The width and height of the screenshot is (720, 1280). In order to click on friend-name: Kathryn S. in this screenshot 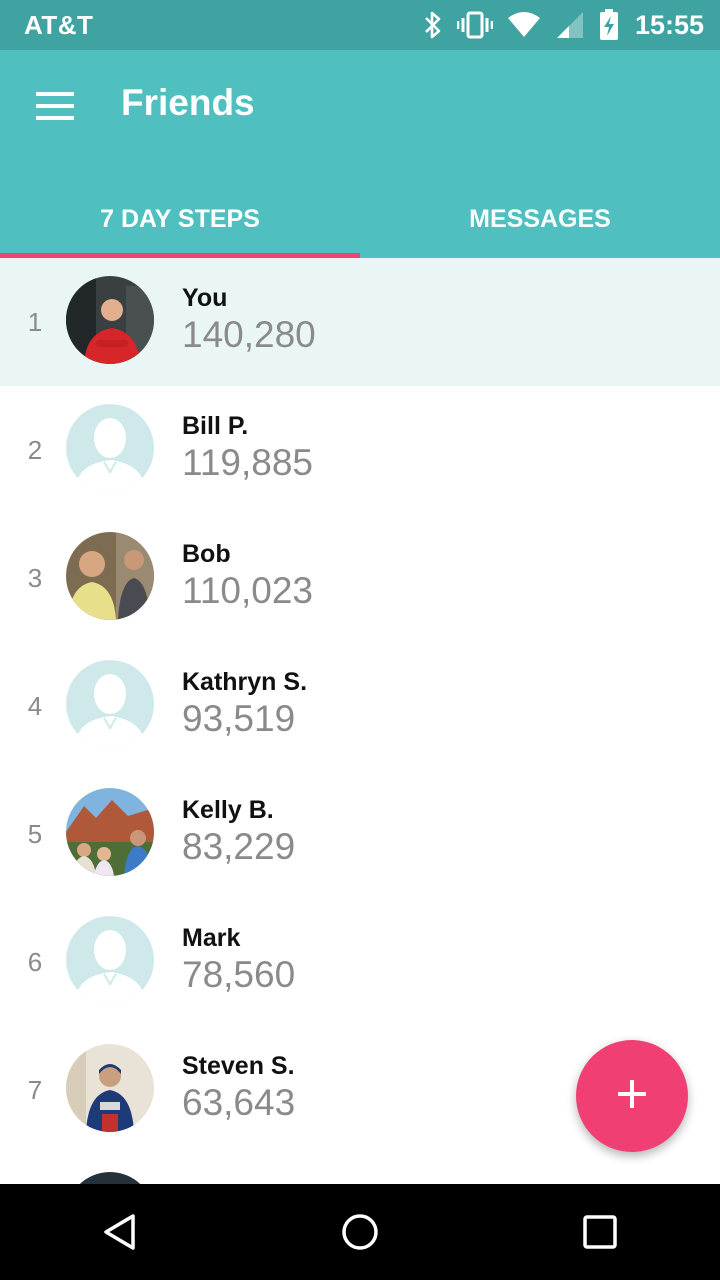, I will do `click(245, 682)`.